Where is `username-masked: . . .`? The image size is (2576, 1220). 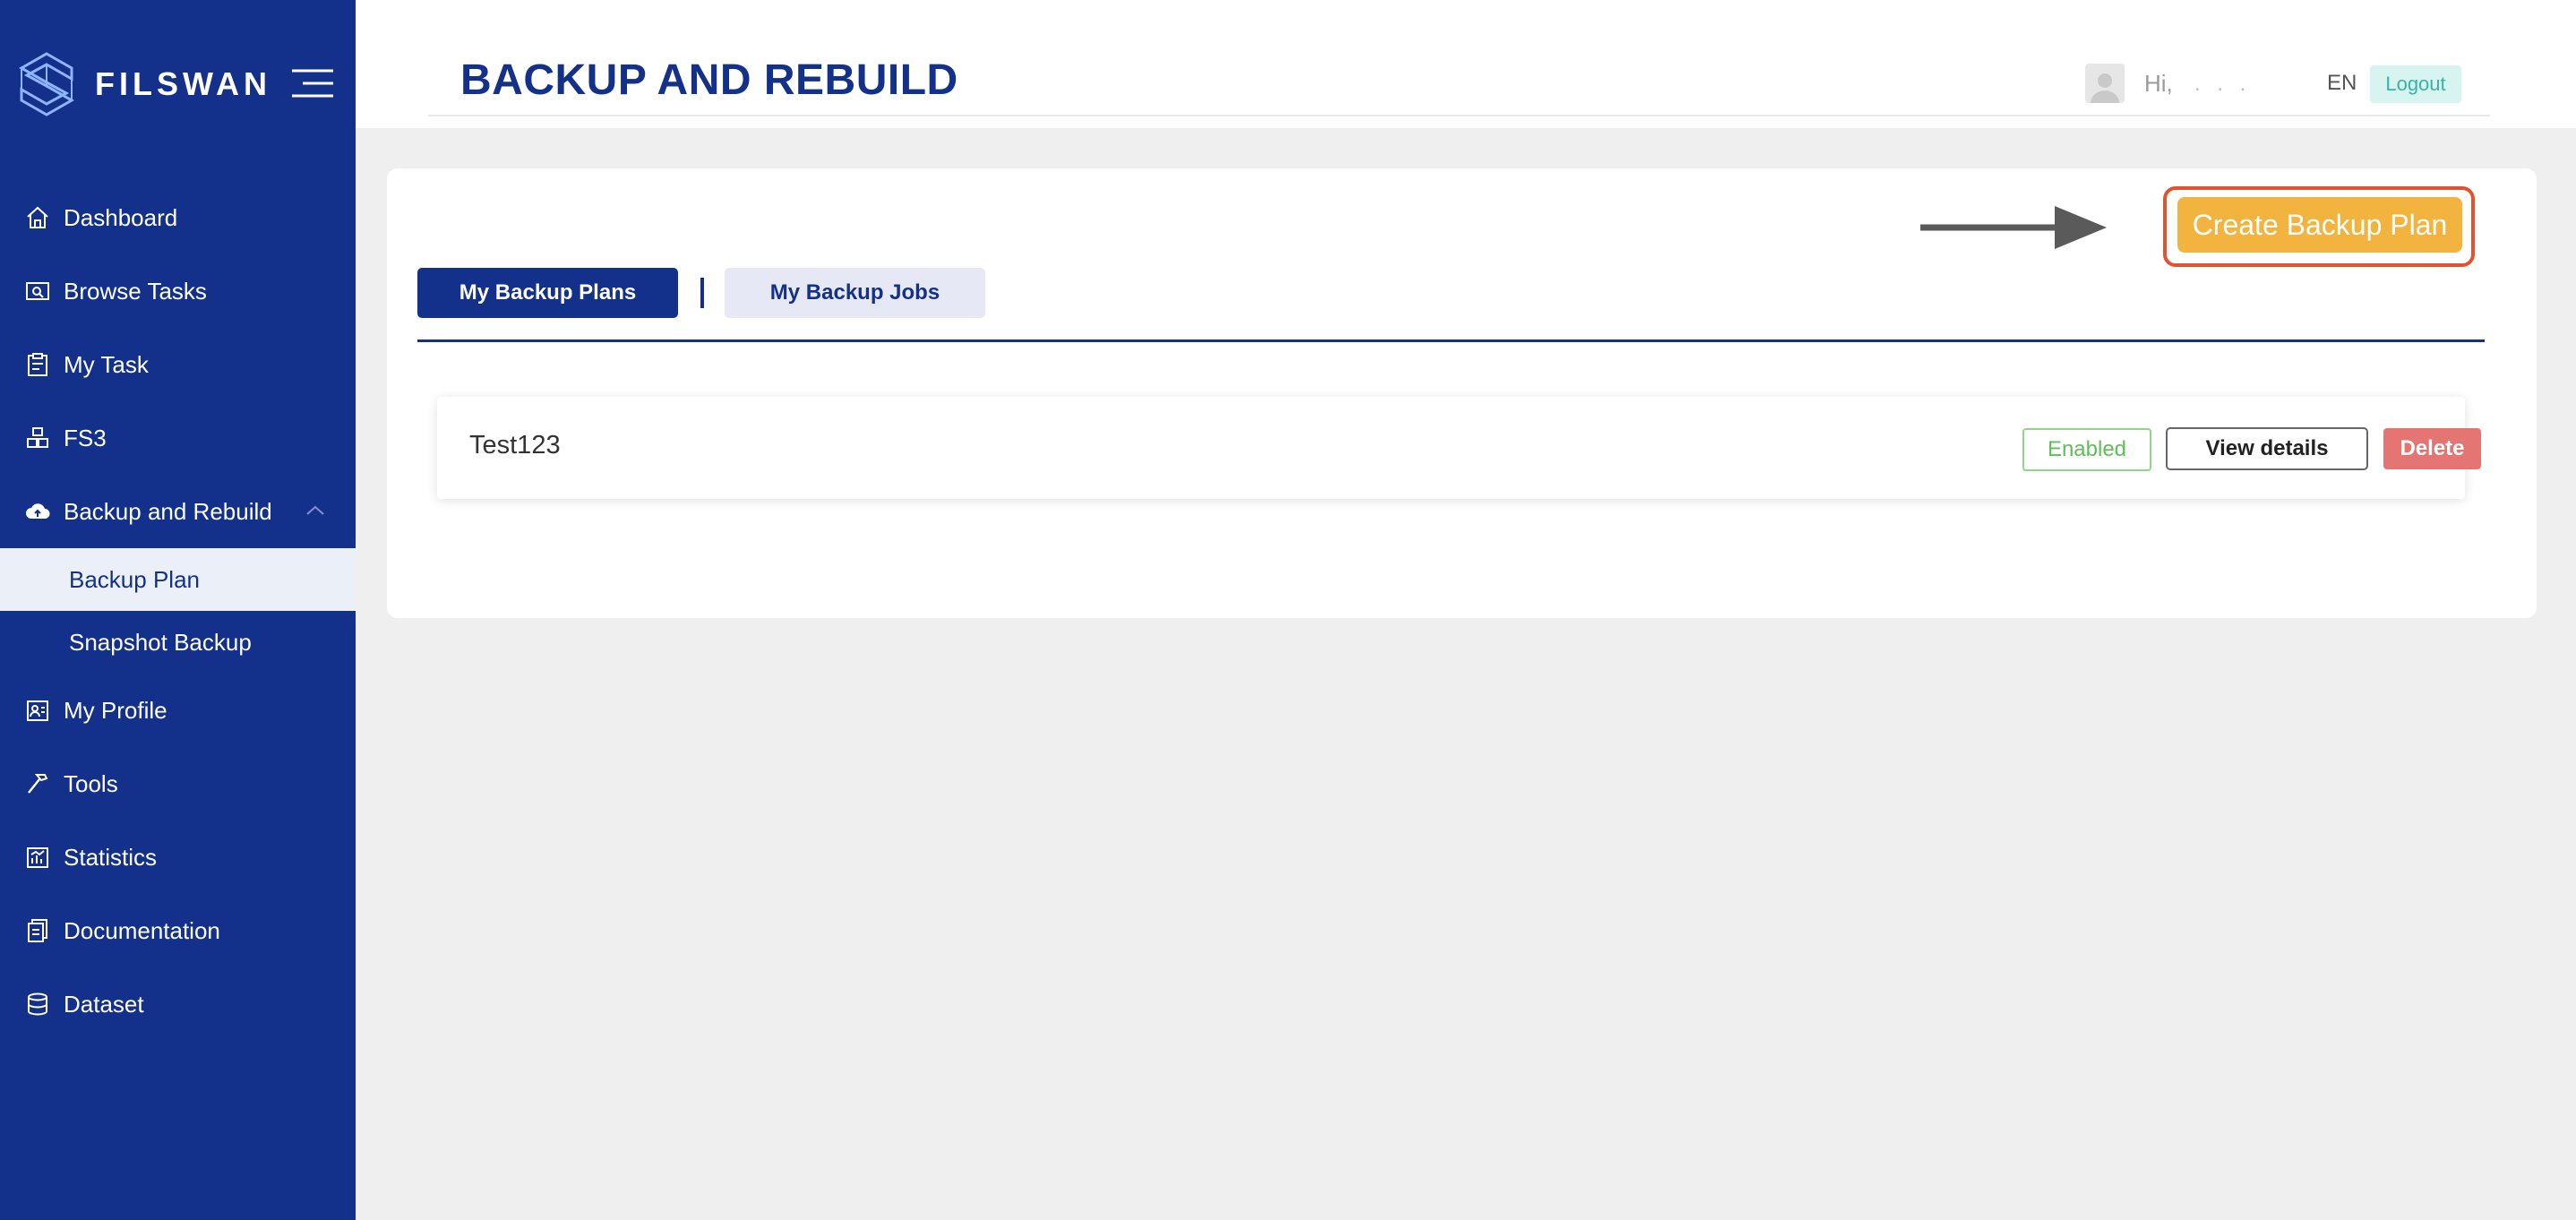 username-masked: . . . is located at coordinates (2223, 84).